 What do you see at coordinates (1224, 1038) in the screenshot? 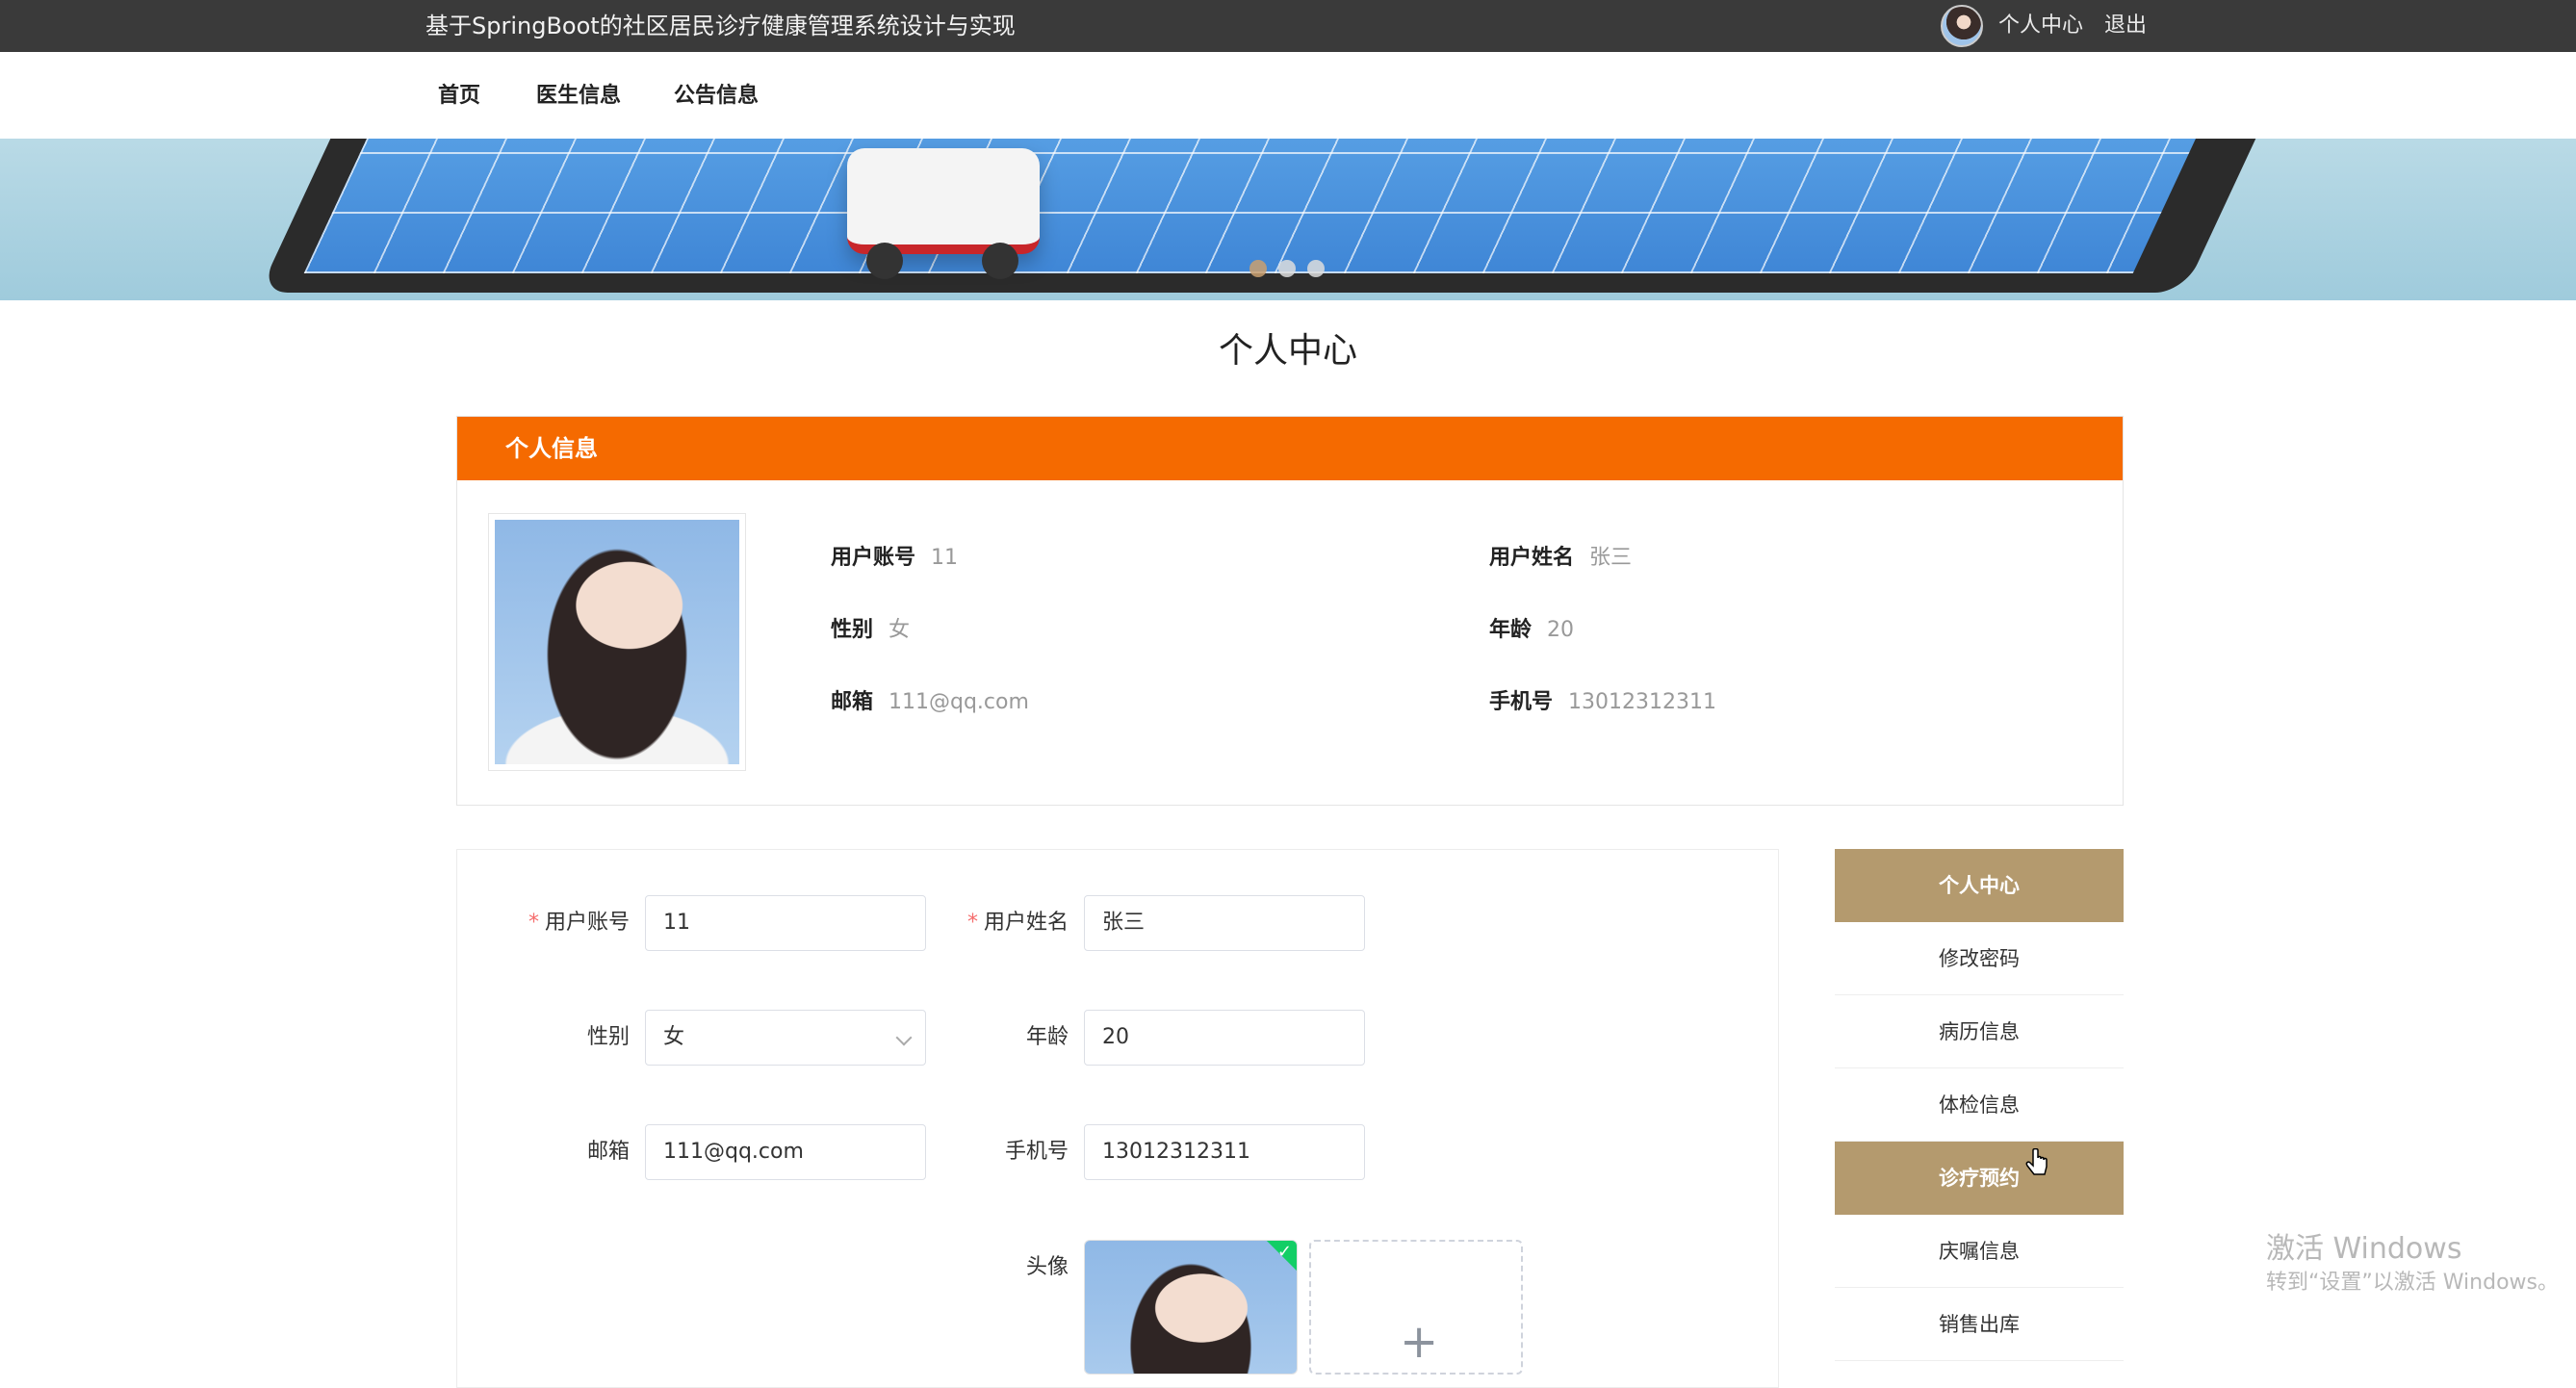
I see `age-input: 20` at bounding box center [1224, 1038].